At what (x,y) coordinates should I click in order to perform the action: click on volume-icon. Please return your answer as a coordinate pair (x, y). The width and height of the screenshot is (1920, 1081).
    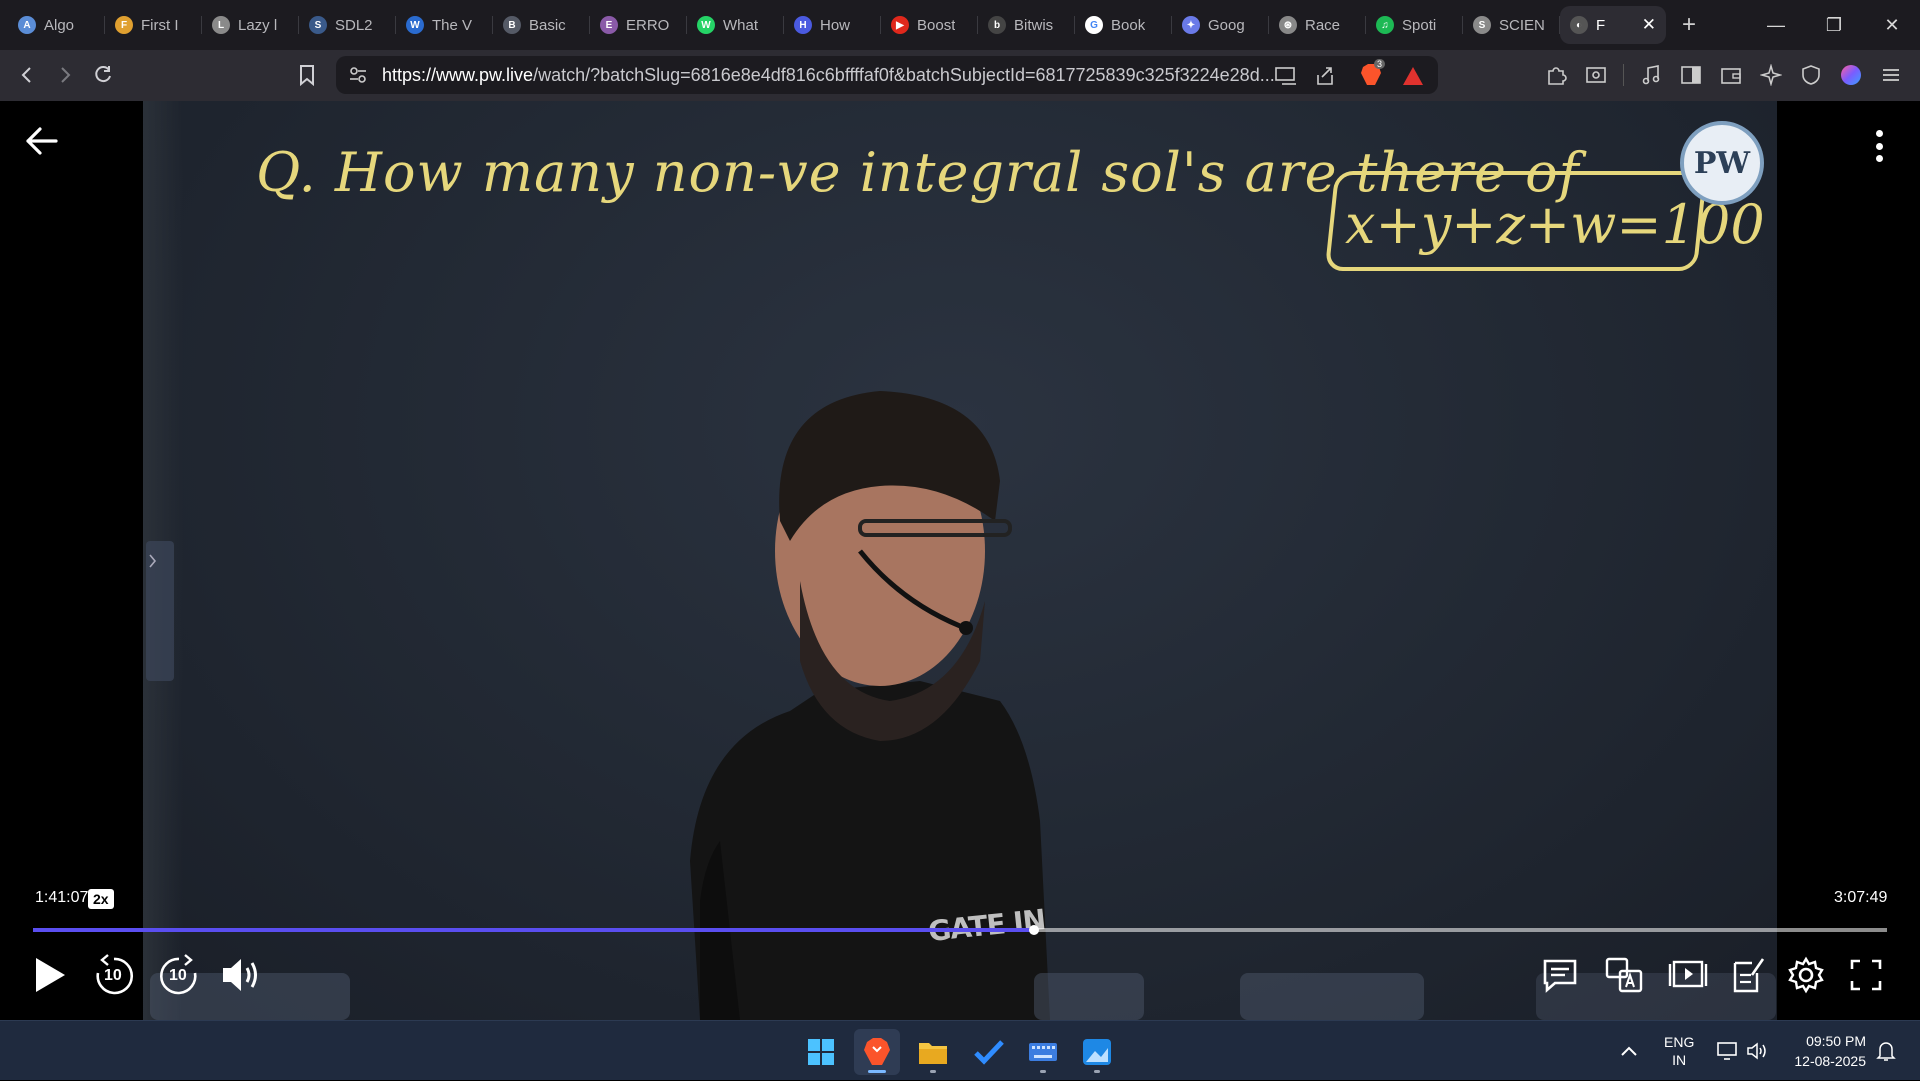
    Looking at the image, I should click on (240, 975).